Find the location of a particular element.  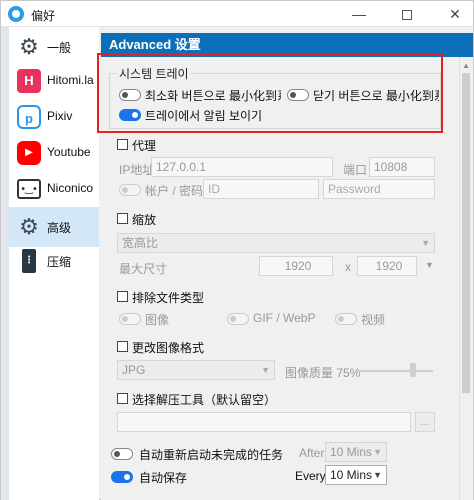

proxy-label: 代理 is located at coordinates (144, 146).